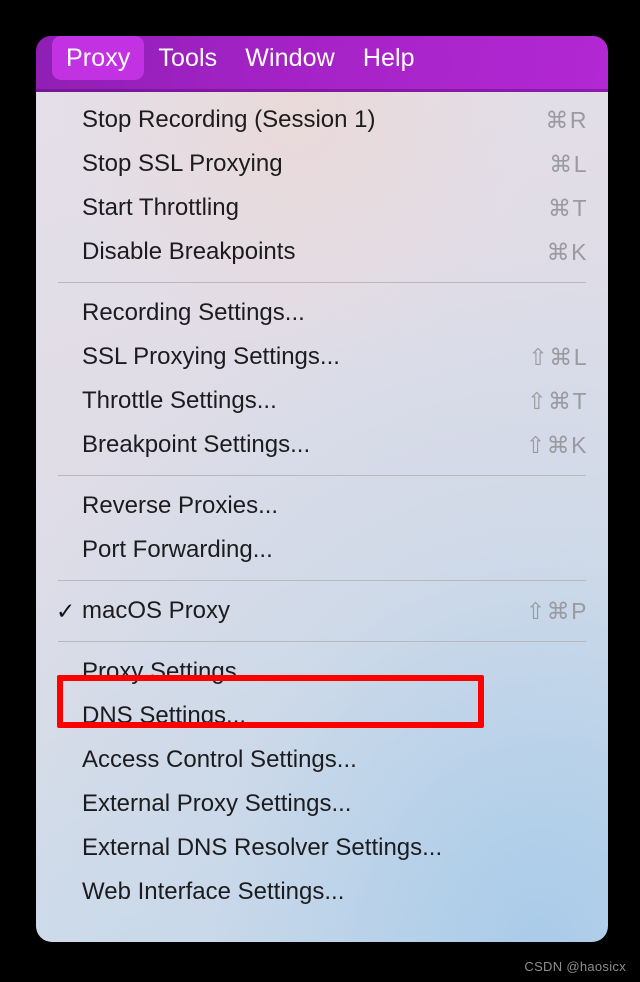 Image resolution: width=640 pixels, height=982 pixels. I want to click on menu-item-label: macOS Proxy, so click(156, 610).